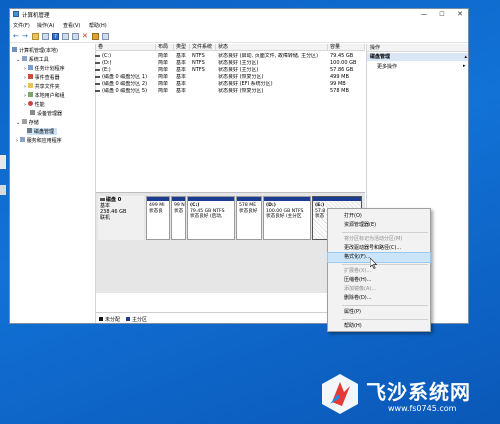 Image resolution: width=500 pixels, height=424 pixels. I want to click on context-menu-item: 帮助(H), so click(379, 326).